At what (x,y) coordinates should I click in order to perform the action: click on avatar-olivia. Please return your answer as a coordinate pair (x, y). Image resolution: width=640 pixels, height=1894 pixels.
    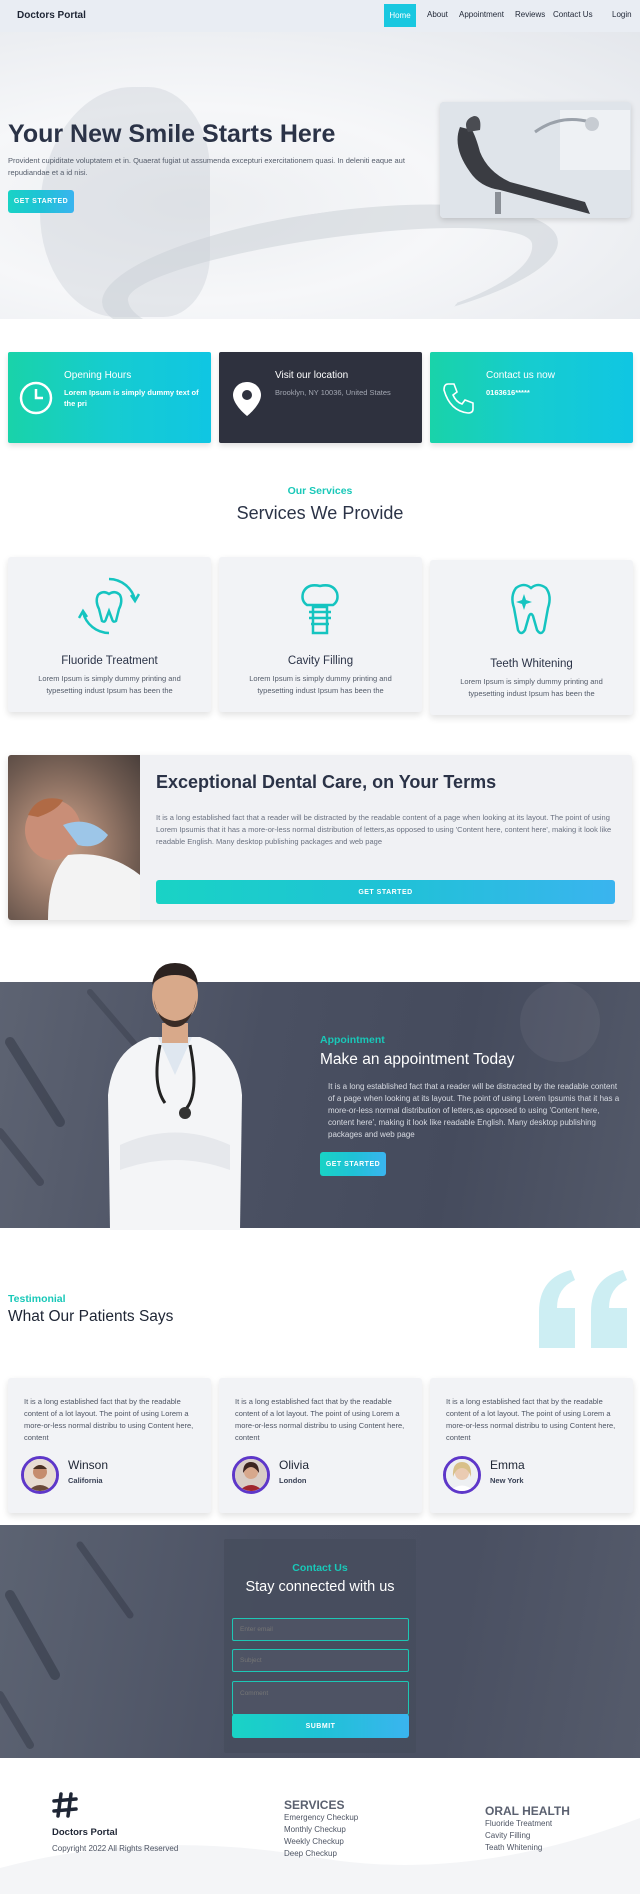
    Looking at the image, I should click on (251, 1475).